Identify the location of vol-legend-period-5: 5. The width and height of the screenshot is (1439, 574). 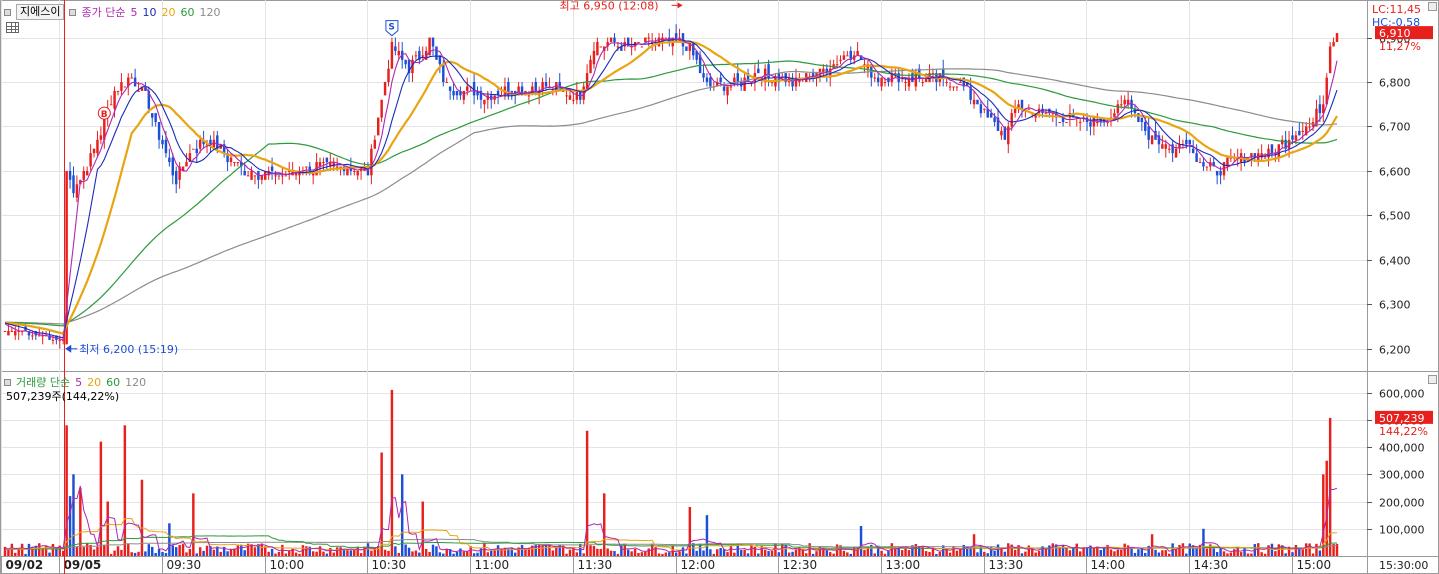
(78, 382).